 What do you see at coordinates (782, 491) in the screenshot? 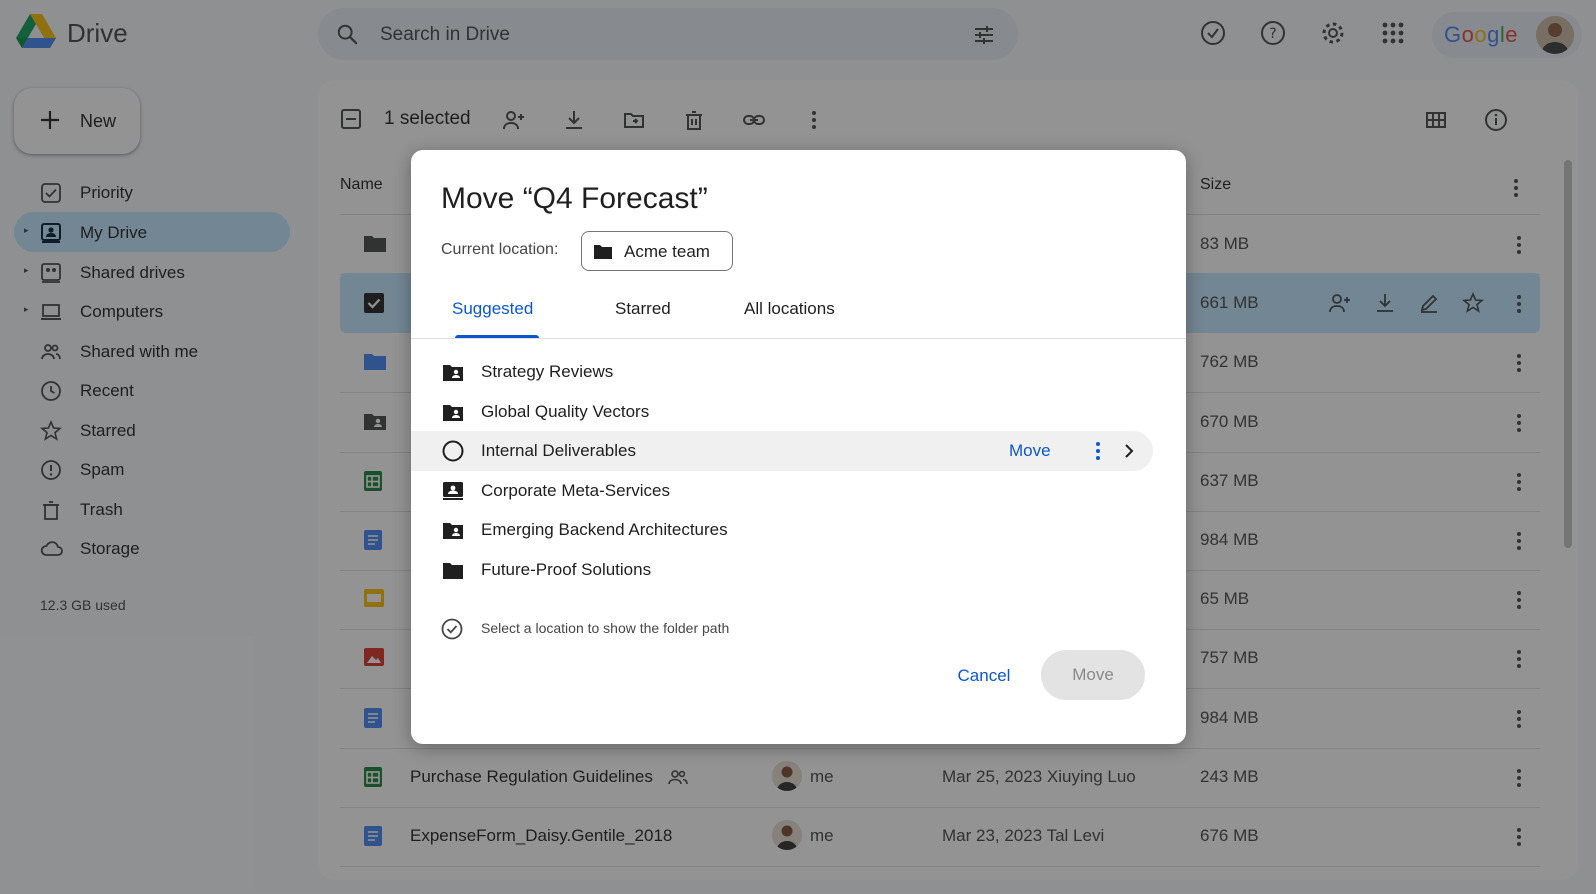
I see `location-item-corporate-meta-services: Corporate Meta-Services` at bounding box center [782, 491].